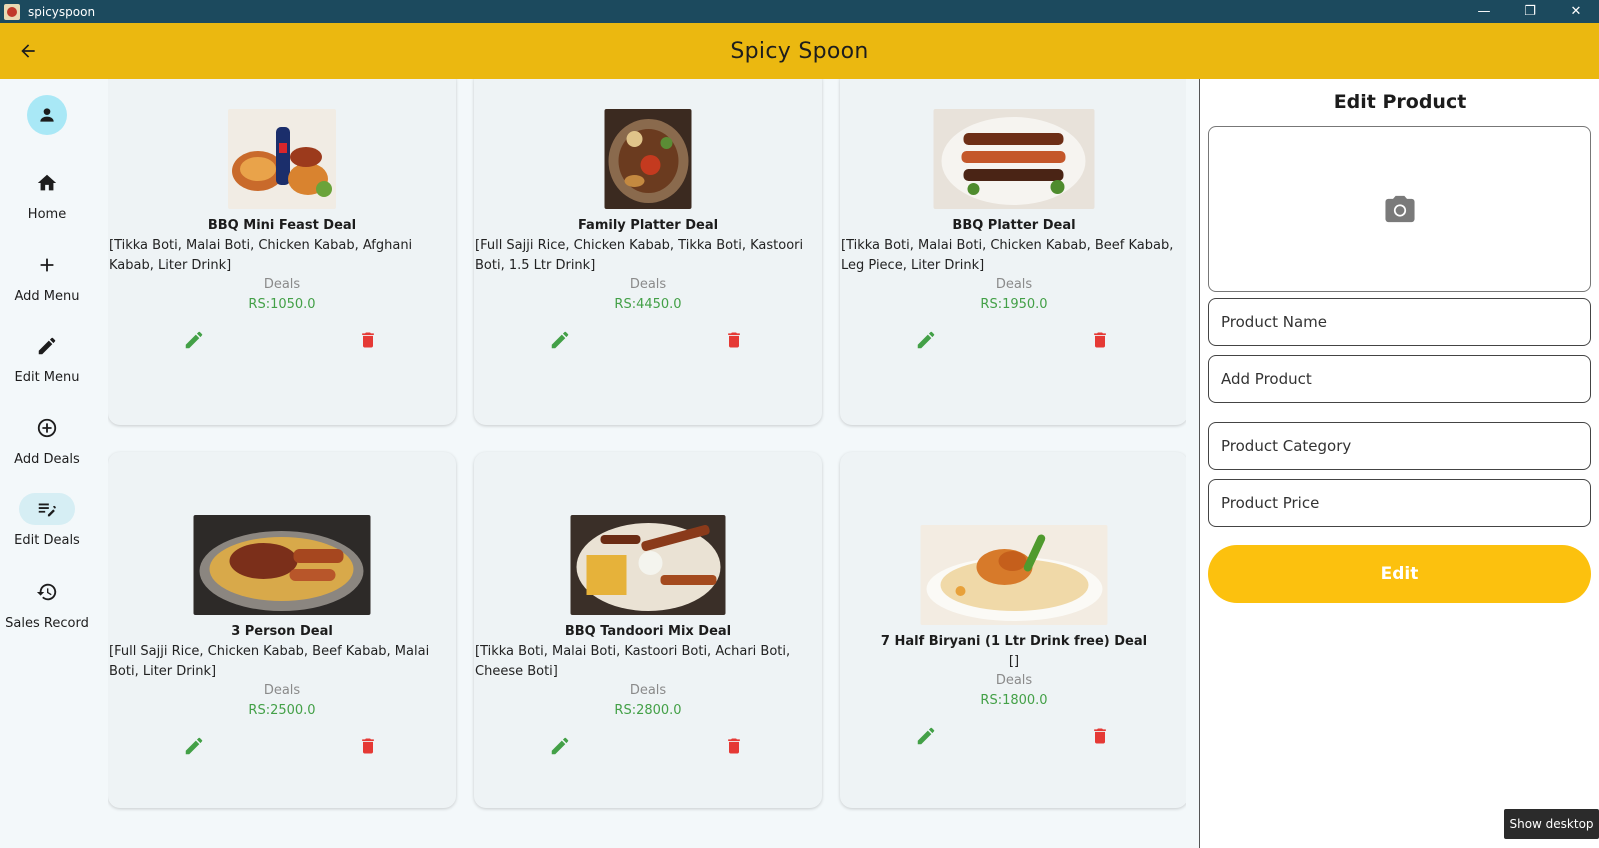 This screenshot has width=1599, height=848. Describe the element at coordinates (47, 520) in the screenshot. I see `rail-item-edit-deals: Edit Deals` at that location.